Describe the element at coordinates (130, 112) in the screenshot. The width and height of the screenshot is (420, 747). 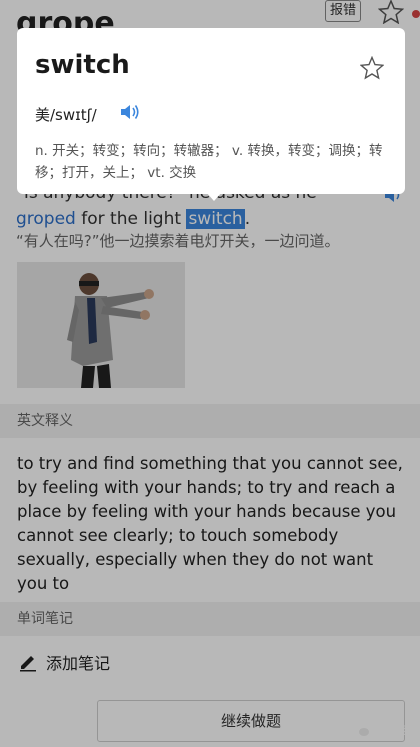
I see `speaker-icon` at that location.